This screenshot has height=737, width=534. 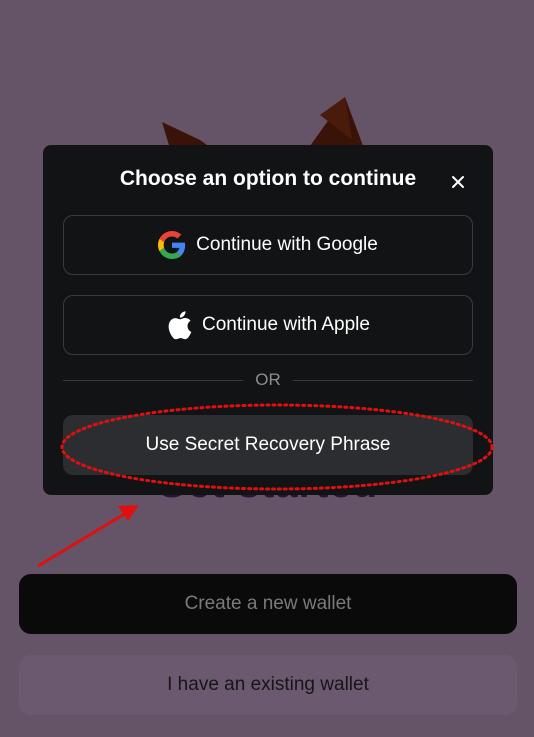 I want to click on apple-icon, so click(x=179, y=325).